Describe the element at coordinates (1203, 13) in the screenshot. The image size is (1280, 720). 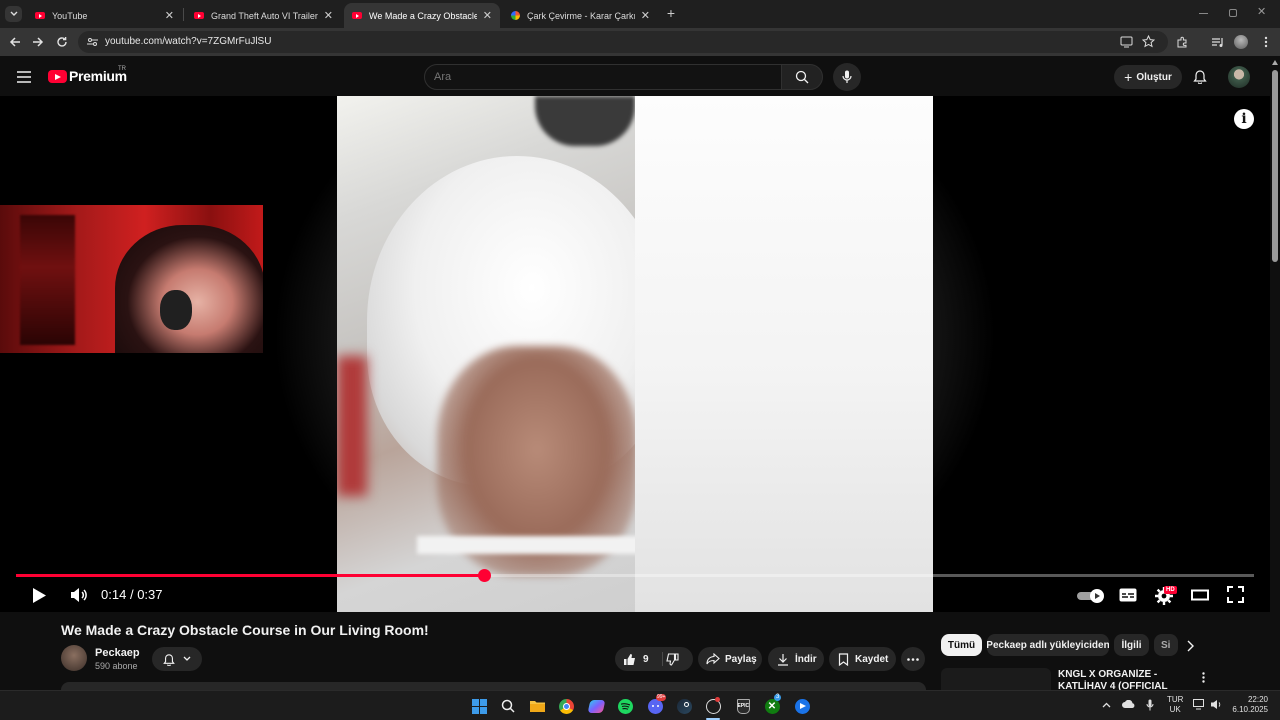
I see `minimize-window-button` at that location.